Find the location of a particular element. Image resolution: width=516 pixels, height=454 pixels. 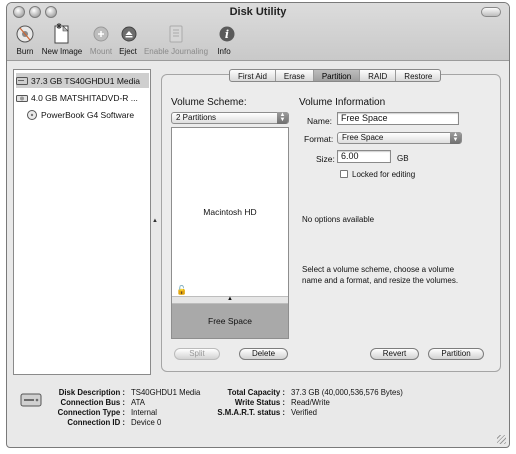

volume-macintosh-hd-label: Macintosh HD is located at coordinates (230, 212).